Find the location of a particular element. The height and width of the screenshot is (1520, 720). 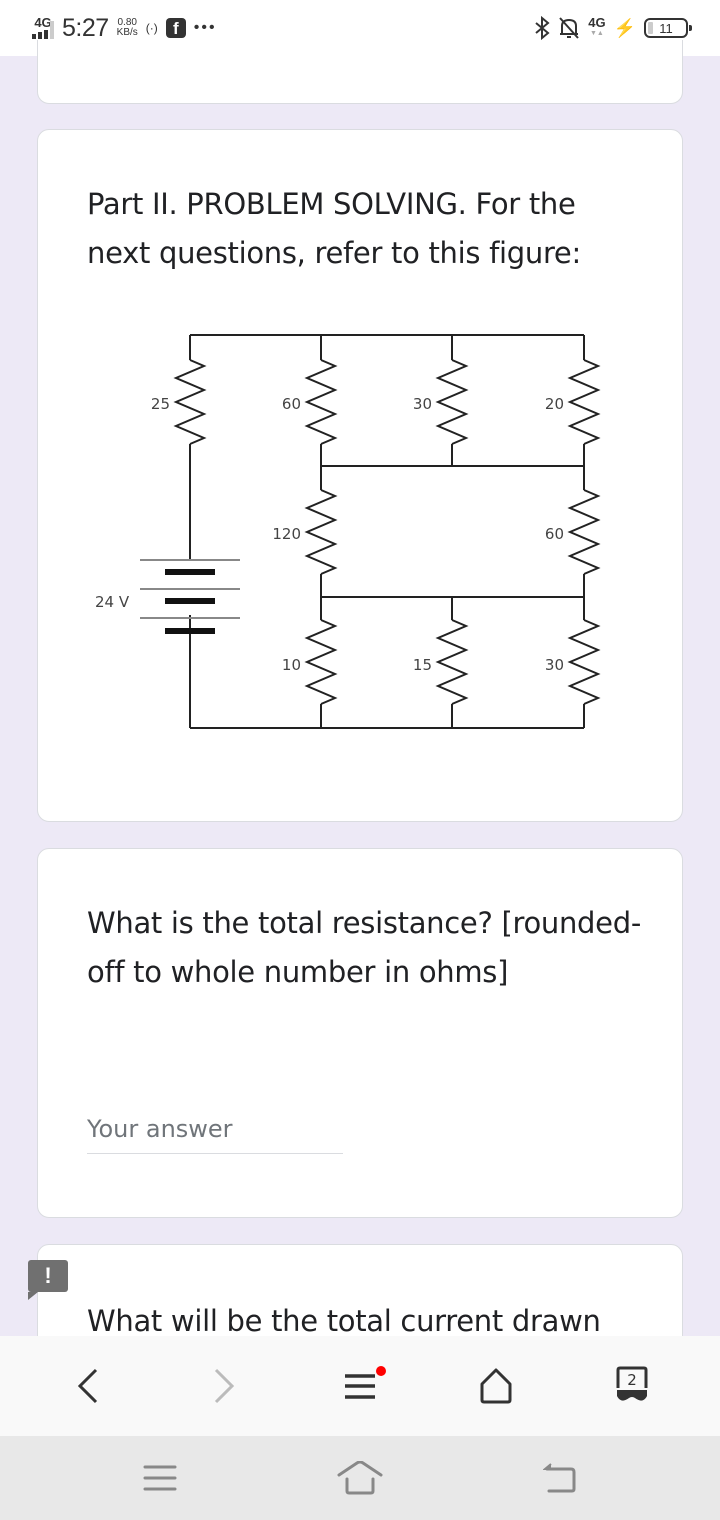

resistor-30-bot is located at coordinates (584, 662).